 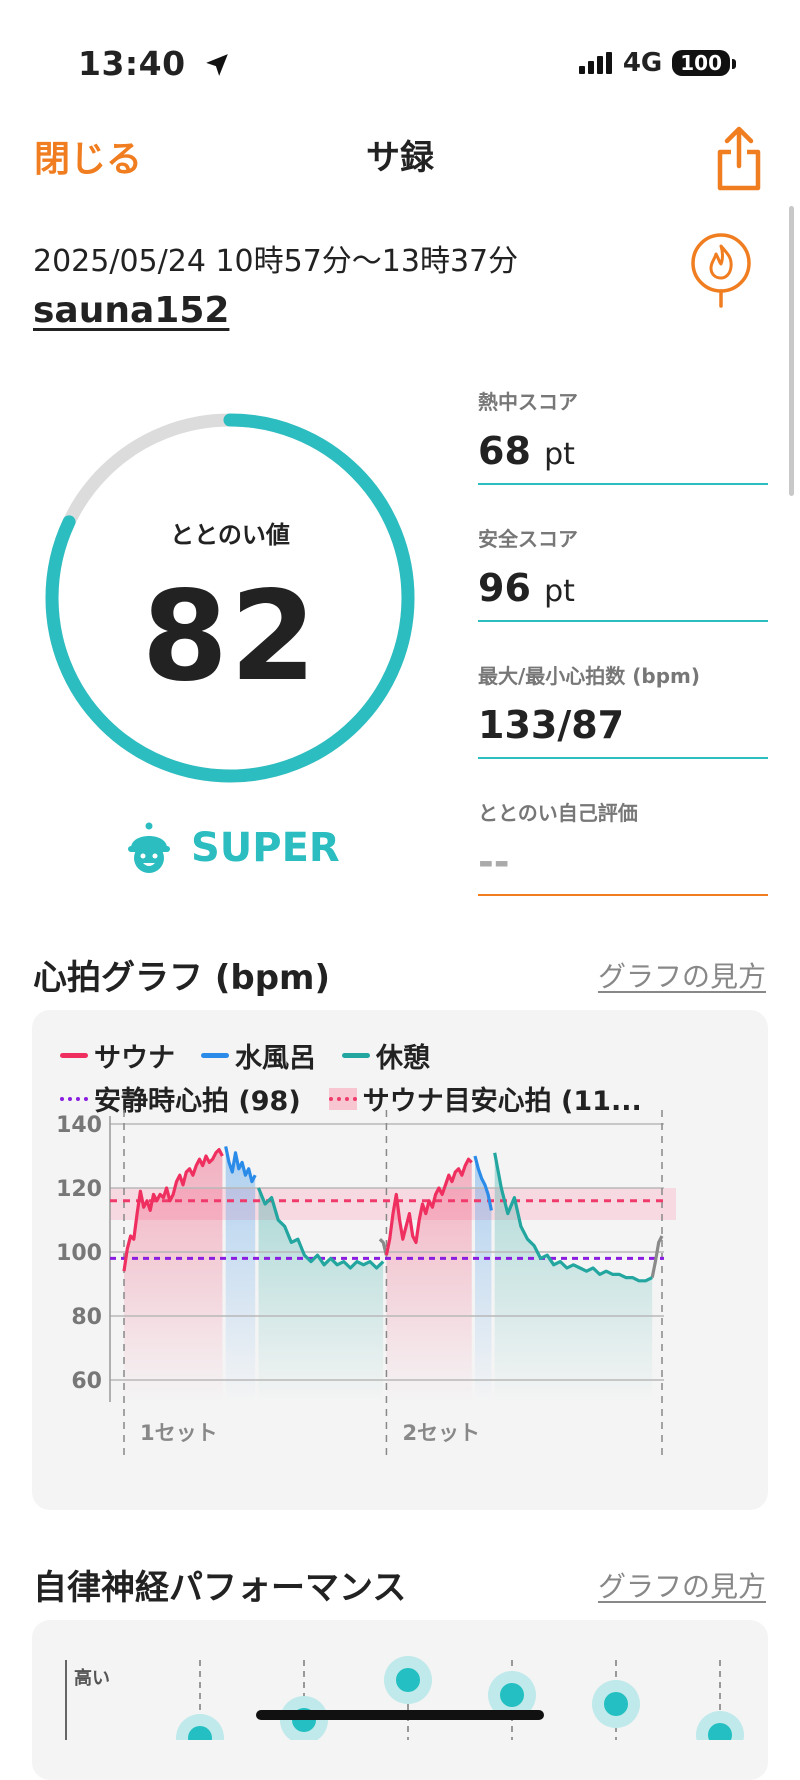 What do you see at coordinates (791, 351) in the screenshot?
I see `scrollbar` at bounding box center [791, 351].